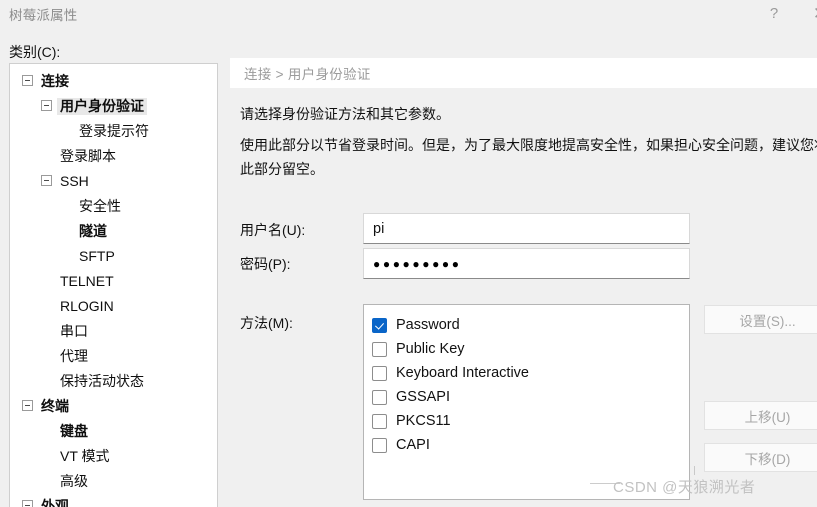 This screenshot has width=817, height=507. Describe the element at coordinates (265, 264) in the screenshot. I see `password-label: 密码(P):` at that location.